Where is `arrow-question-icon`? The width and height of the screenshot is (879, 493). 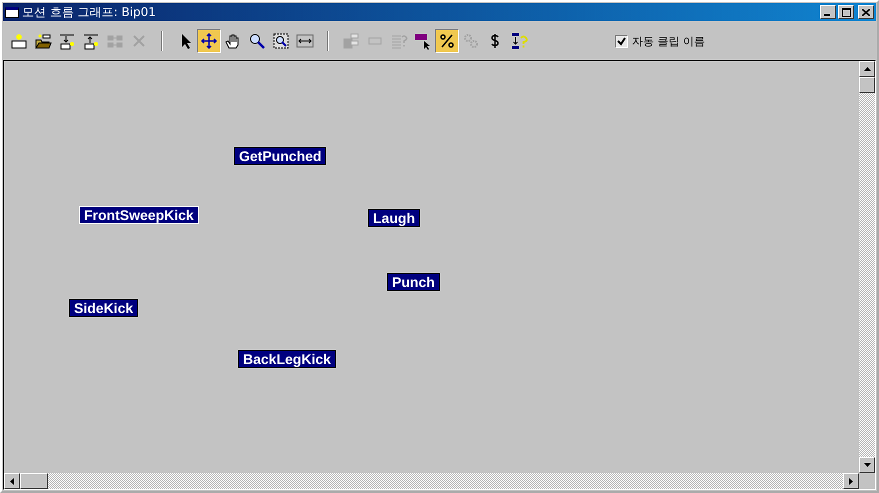
arrow-question-icon is located at coordinates (519, 41).